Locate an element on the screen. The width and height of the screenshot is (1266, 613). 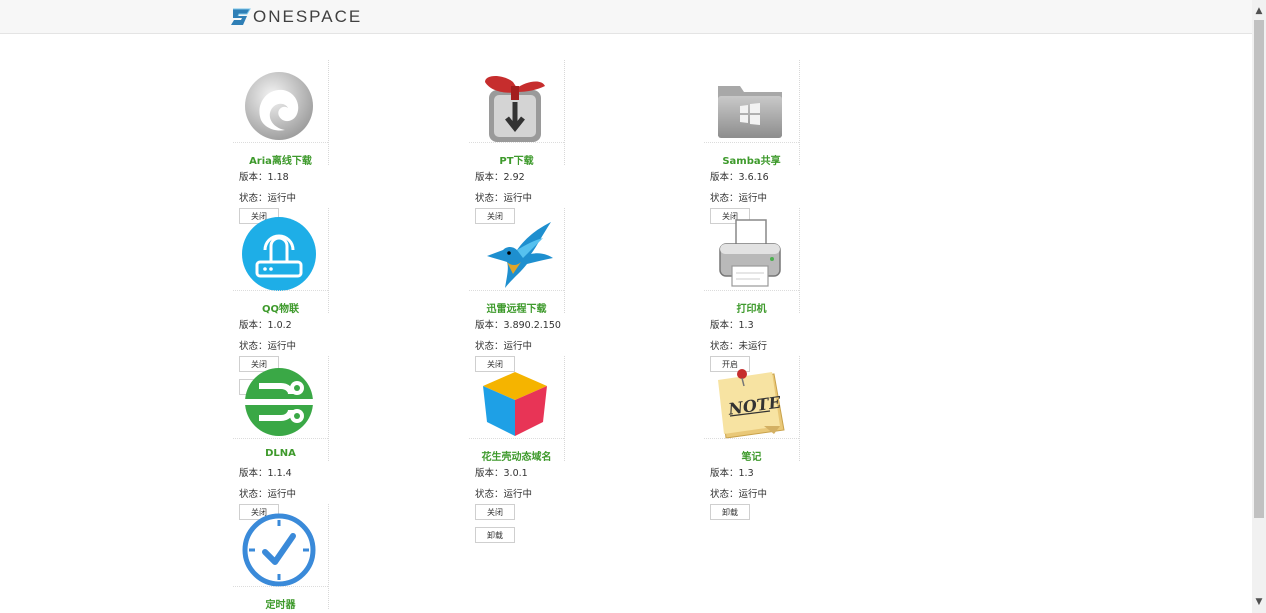
windows-folder-icon is located at coordinates (750, 112).